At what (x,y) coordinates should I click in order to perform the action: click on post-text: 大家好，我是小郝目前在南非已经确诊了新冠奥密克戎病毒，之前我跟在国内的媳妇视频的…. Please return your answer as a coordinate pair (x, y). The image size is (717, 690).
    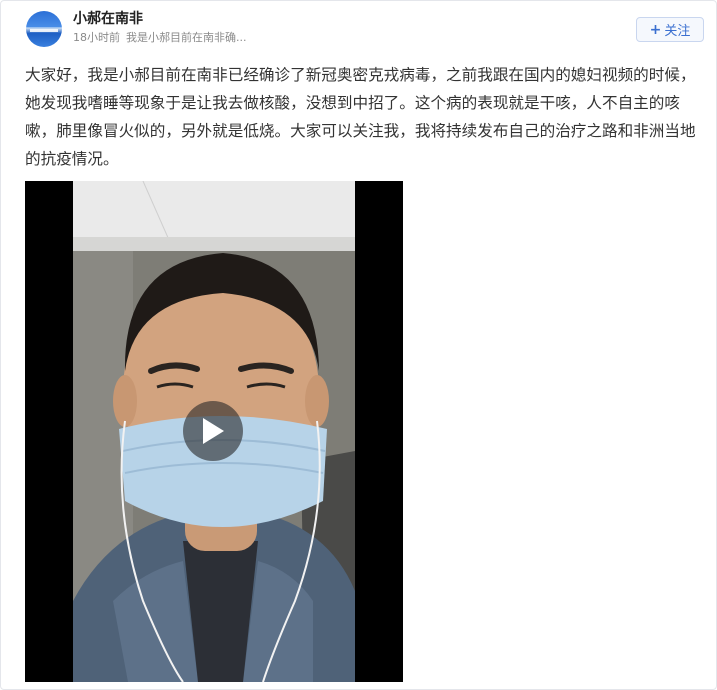
    Looking at the image, I should click on (360, 117).